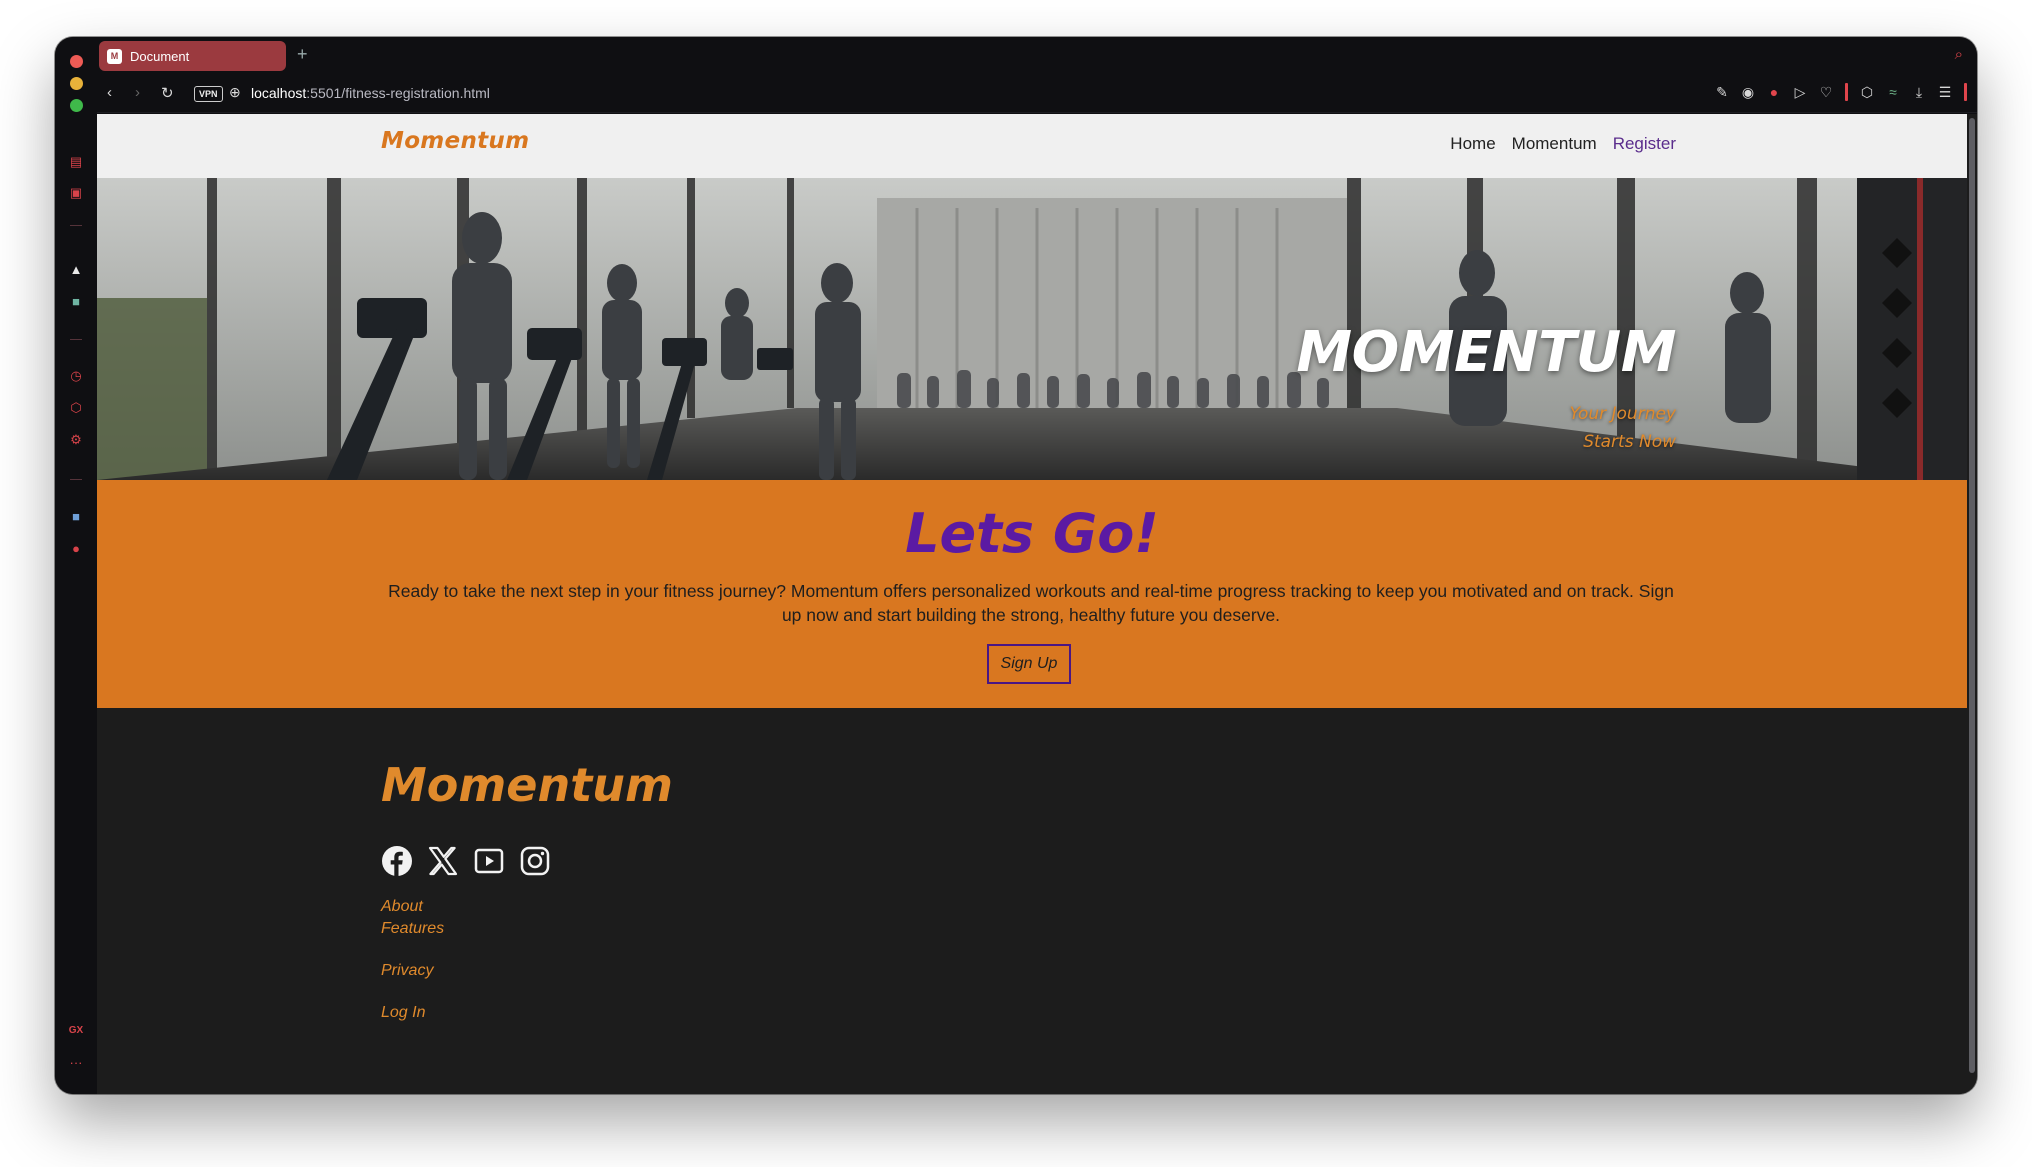  I want to click on vpn-badge: VPN, so click(208, 94).